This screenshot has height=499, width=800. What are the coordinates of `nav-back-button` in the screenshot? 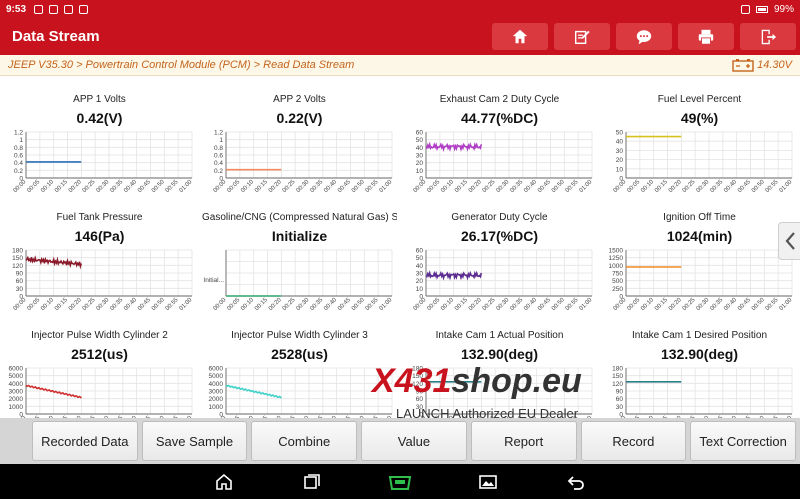 It's located at (576, 482).